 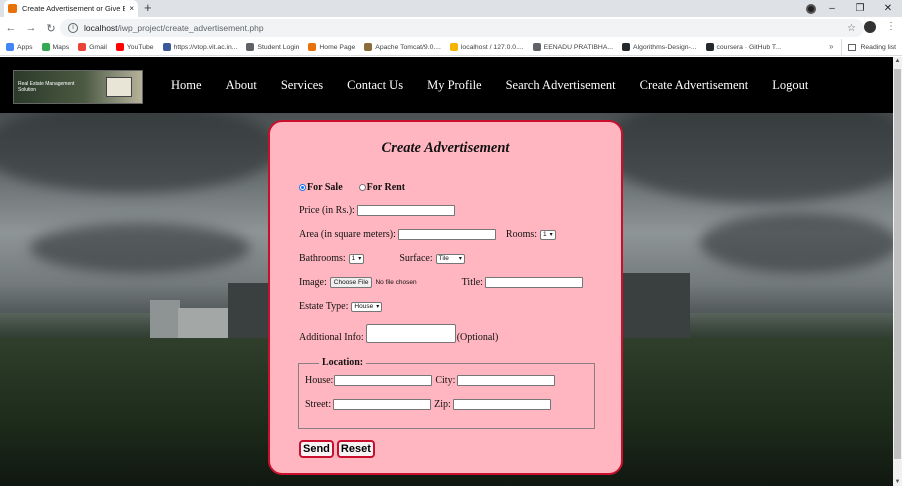 I want to click on window-controls: – ❐ ✕, so click(x=860, y=8).